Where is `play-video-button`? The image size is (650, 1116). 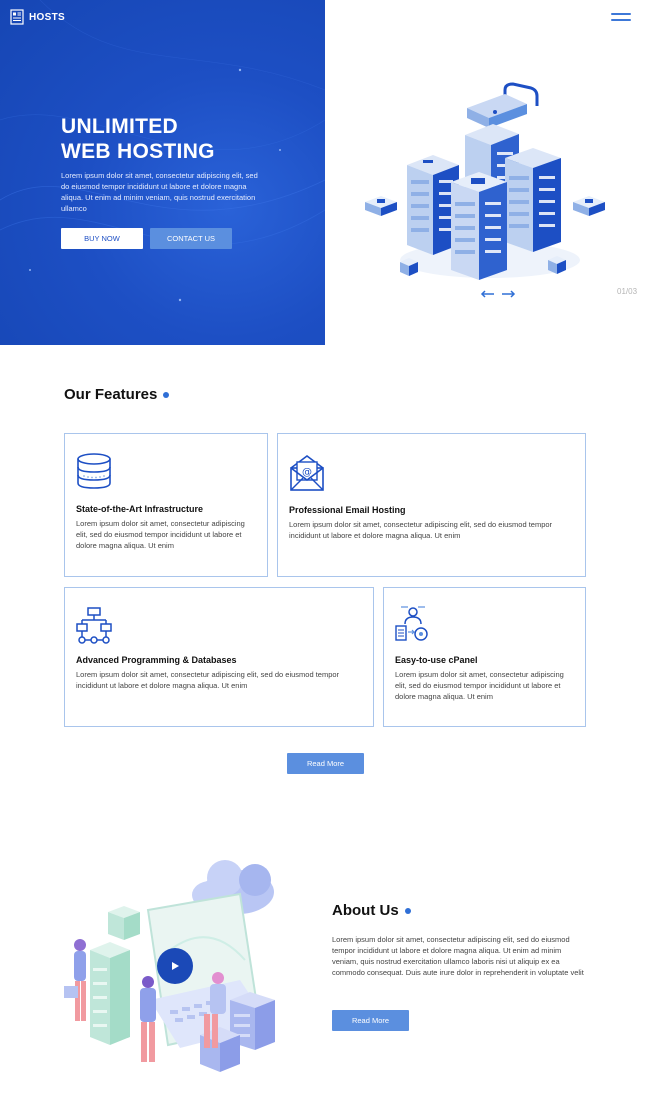 play-video-button is located at coordinates (175, 966).